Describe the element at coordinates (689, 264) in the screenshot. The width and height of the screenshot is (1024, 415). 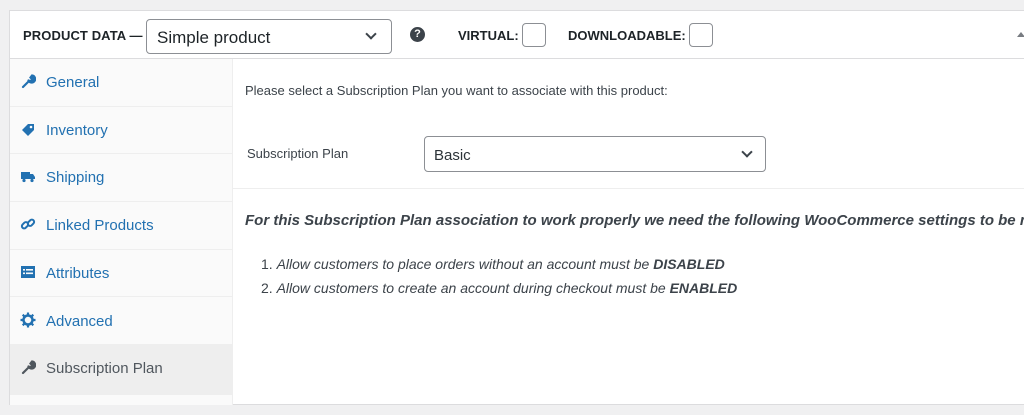
I see `requirement-emphasis: DISABLED` at that location.